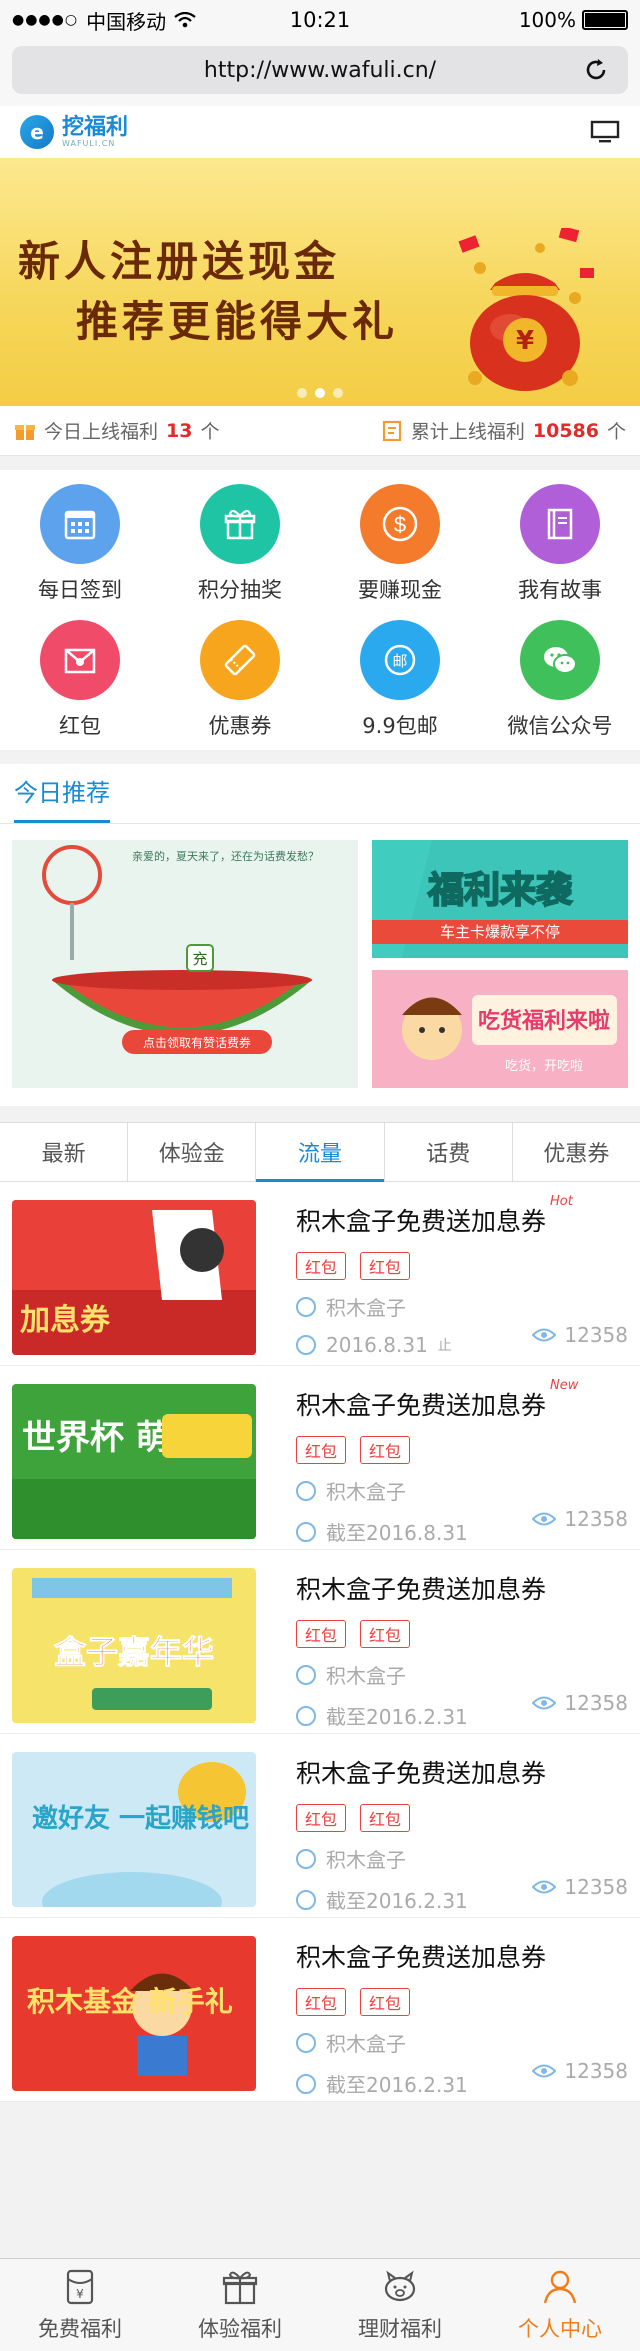  I want to click on list-info: 积木盒子免费送加息券 Hot 红包 红包 积木盒子 2016.8.31 止 12358, so click(442, 1279).